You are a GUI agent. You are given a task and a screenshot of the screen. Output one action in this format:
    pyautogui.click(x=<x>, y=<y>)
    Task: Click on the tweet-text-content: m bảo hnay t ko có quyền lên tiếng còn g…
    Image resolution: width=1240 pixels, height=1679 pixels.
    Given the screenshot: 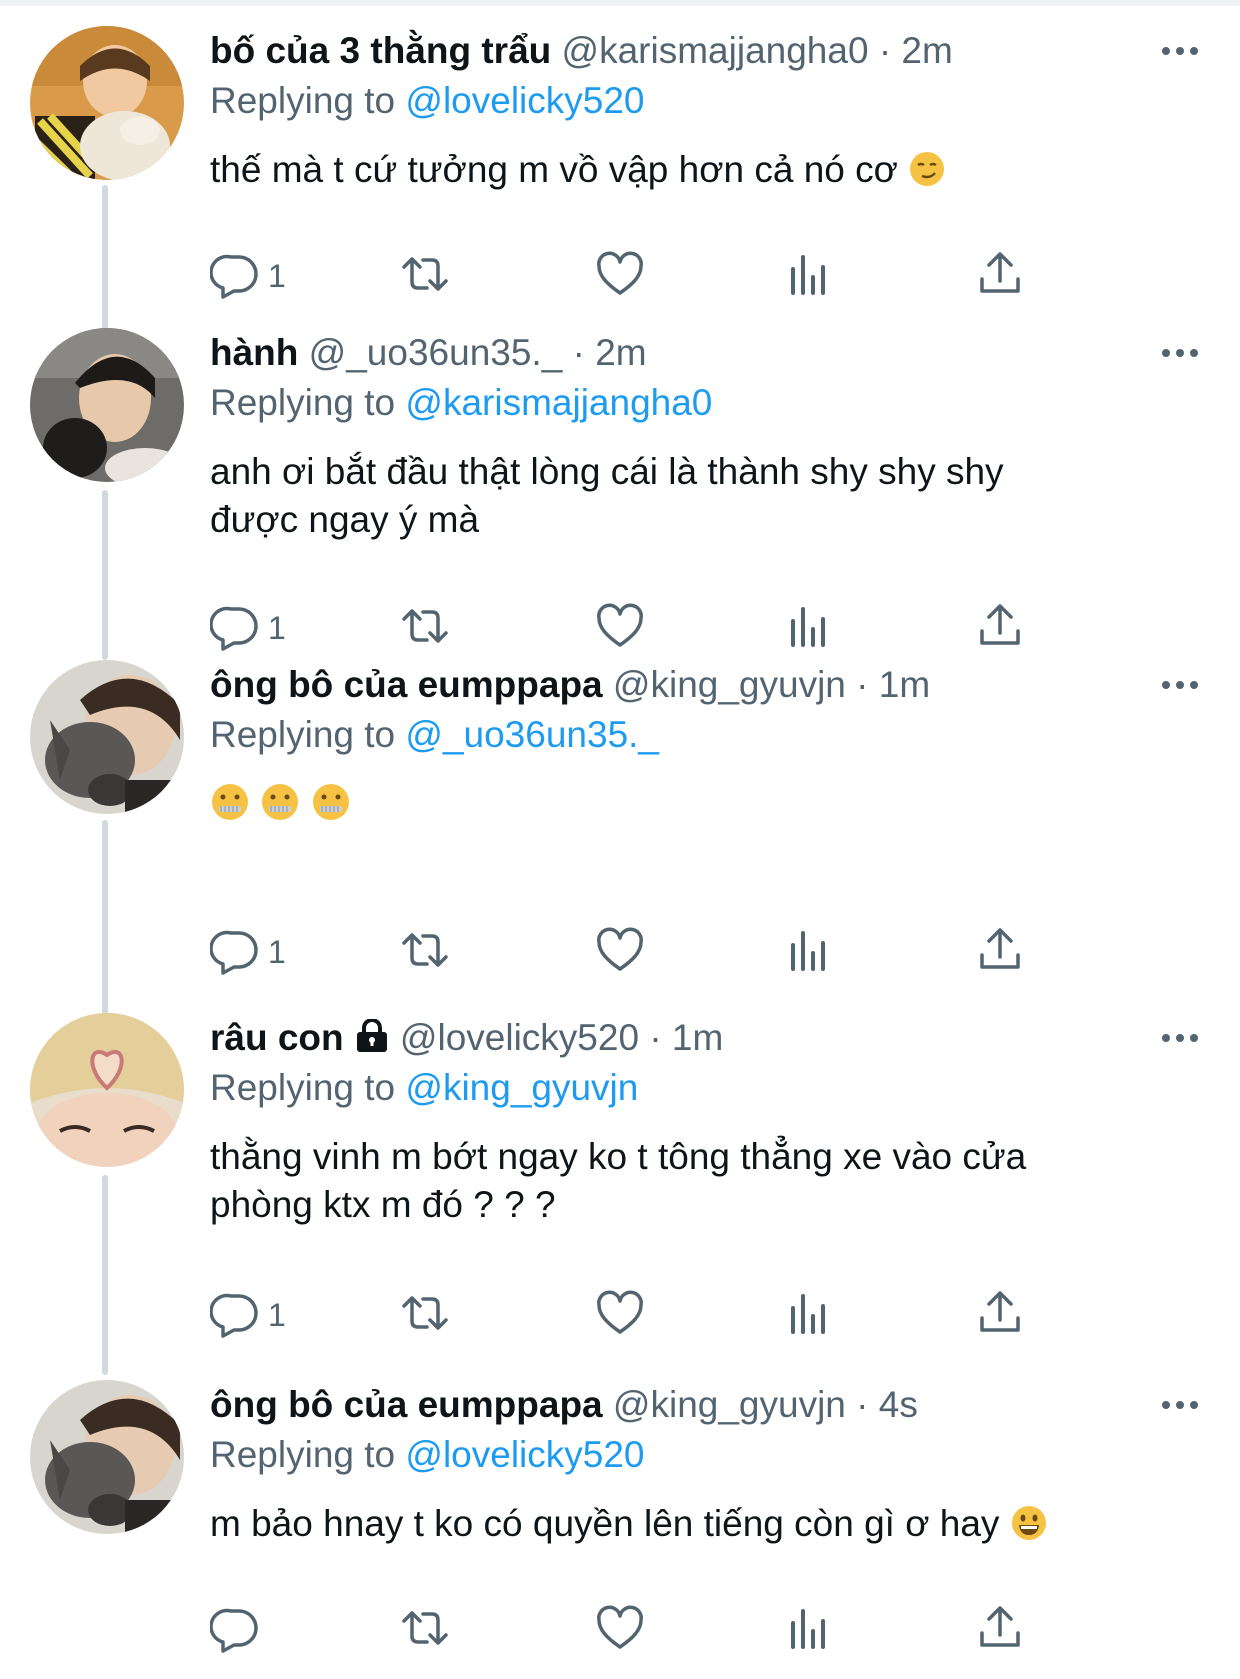 What is the action you would take?
    pyautogui.click(x=605, y=1523)
    